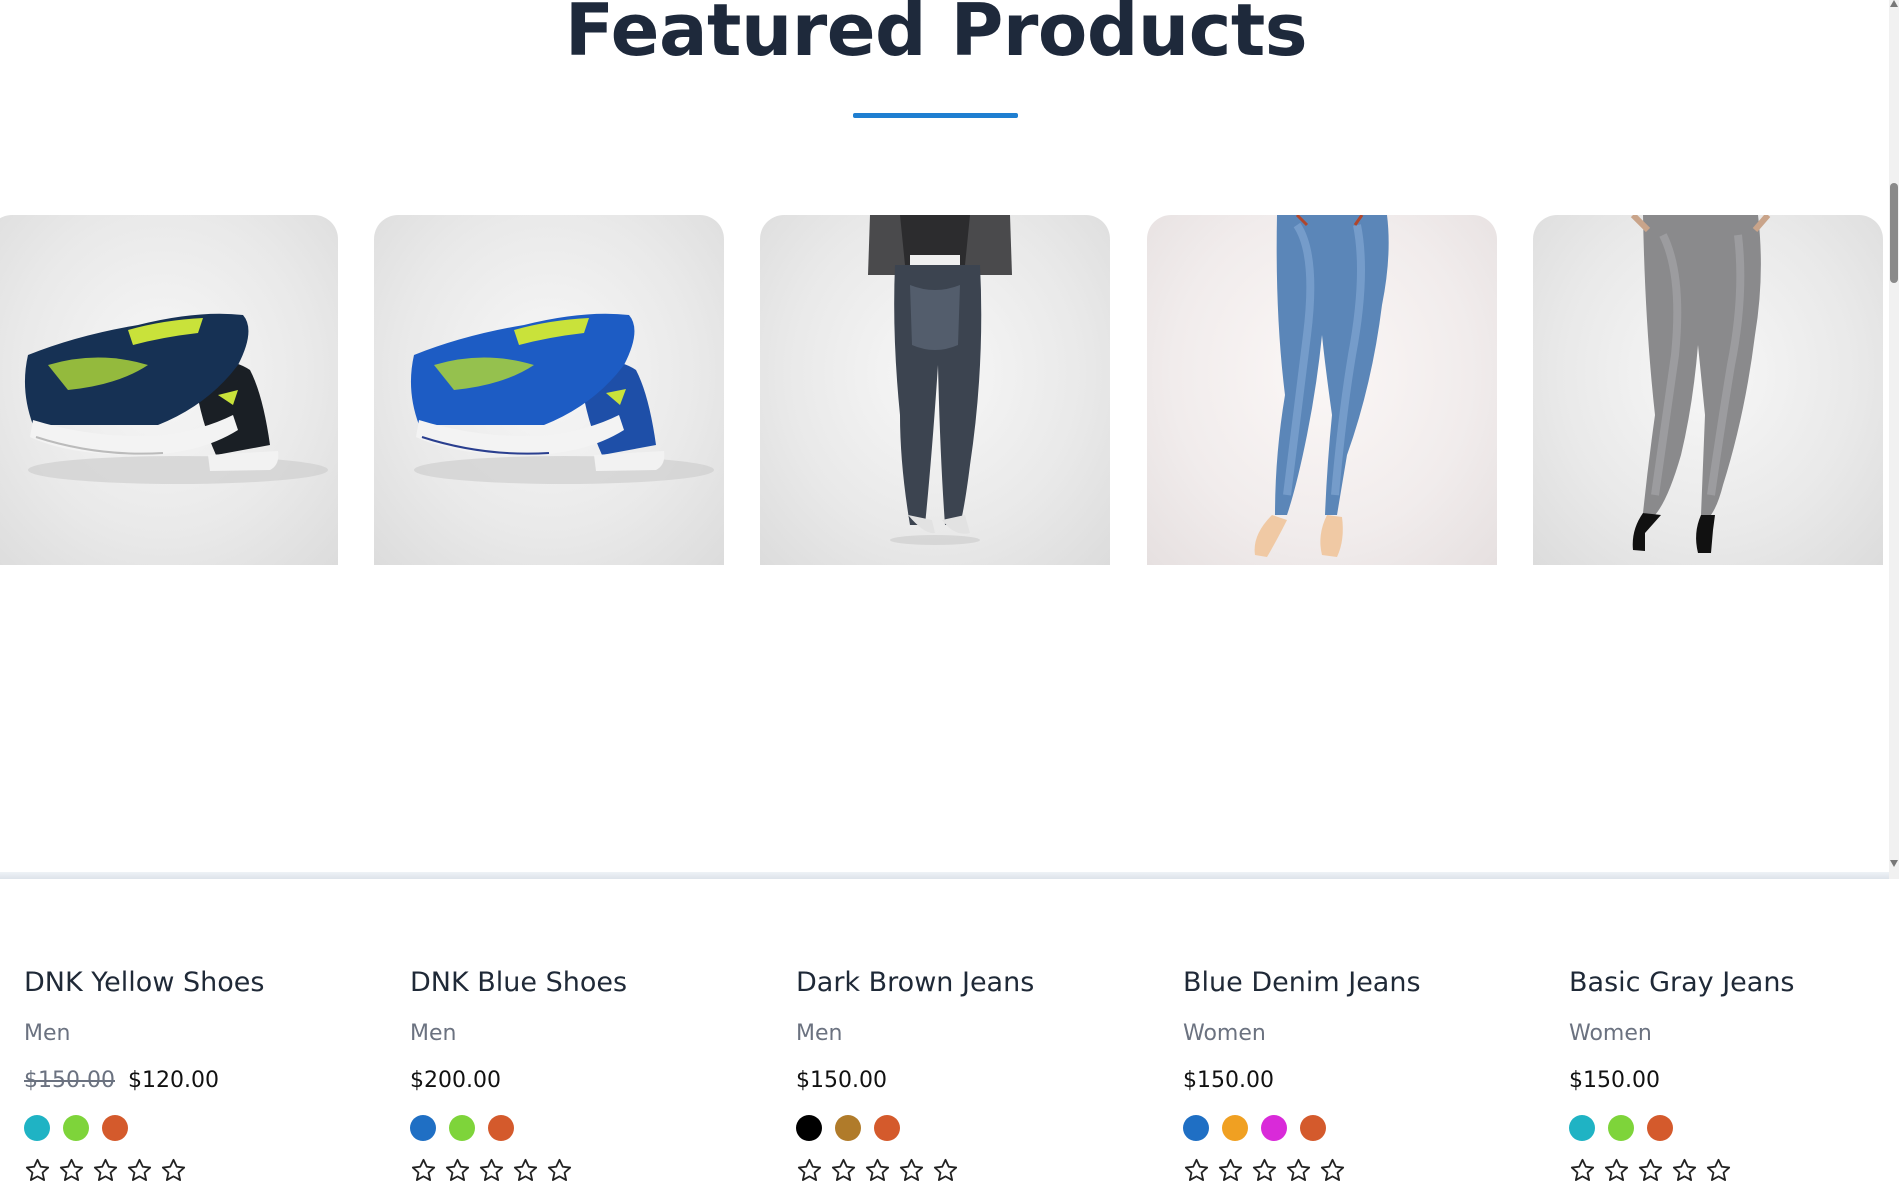  I want to click on product-name: Blue Denim Jeans, so click(1302, 982).